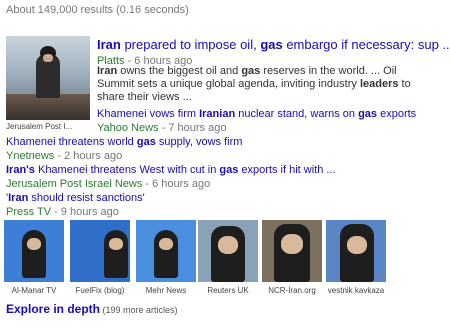 The height and width of the screenshot is (330, 450). What do you see at coordinates (397, 114) in the screenshot?
I see `r1-text-c: exports` at bounding box center [397, 114].